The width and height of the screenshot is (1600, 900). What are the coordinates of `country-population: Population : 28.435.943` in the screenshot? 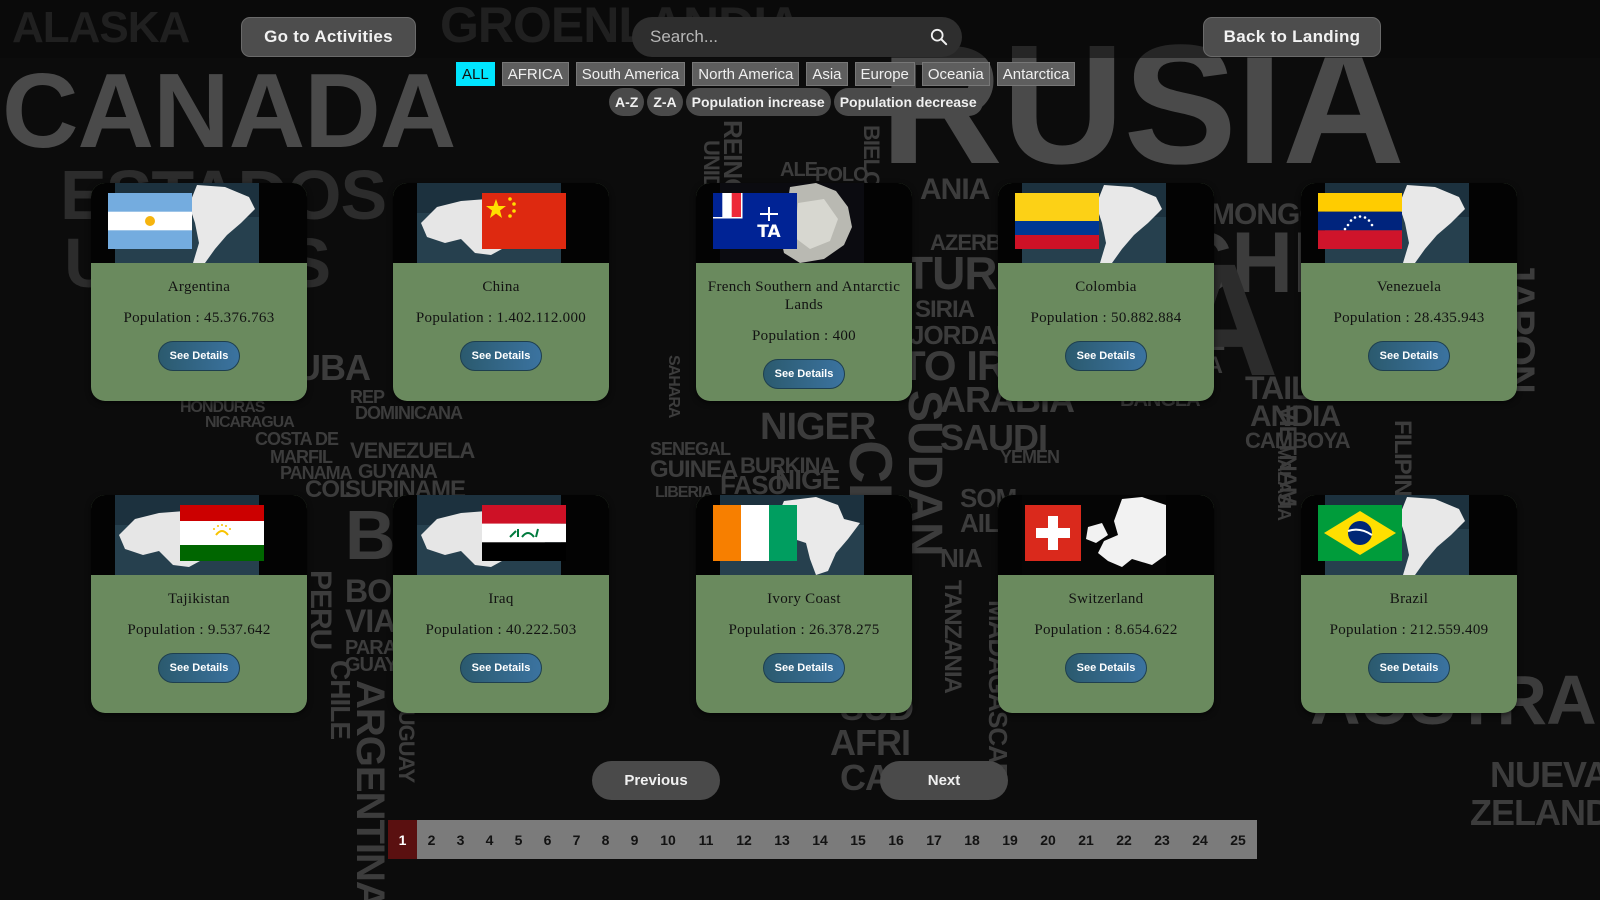 It's located at (1409, 318).